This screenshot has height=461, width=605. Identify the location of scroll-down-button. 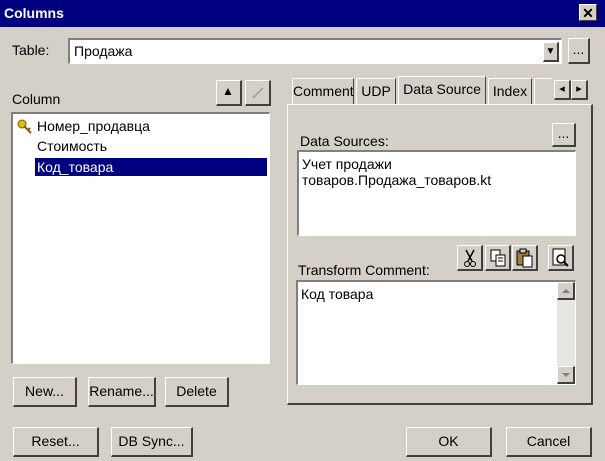
(566, 375).